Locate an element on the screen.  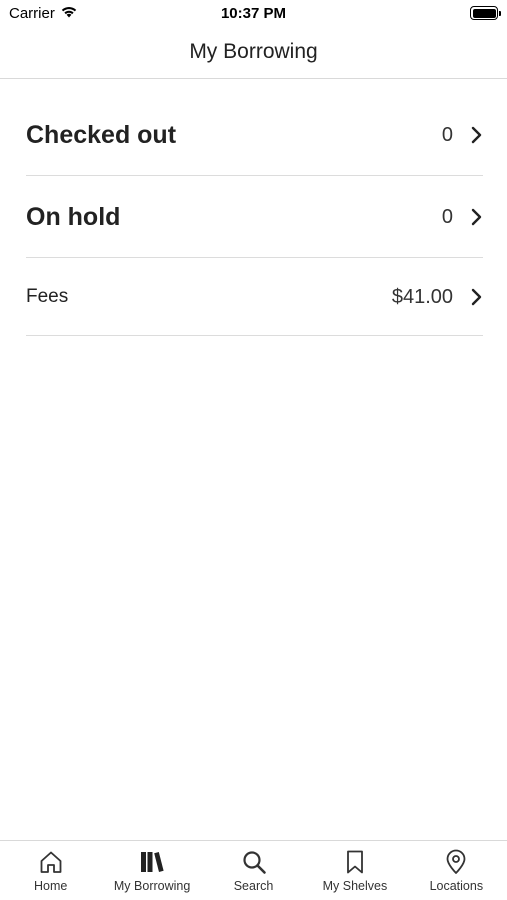
tab-my-borrowing-label: My Borrowing is located at coordinates (152, 886).